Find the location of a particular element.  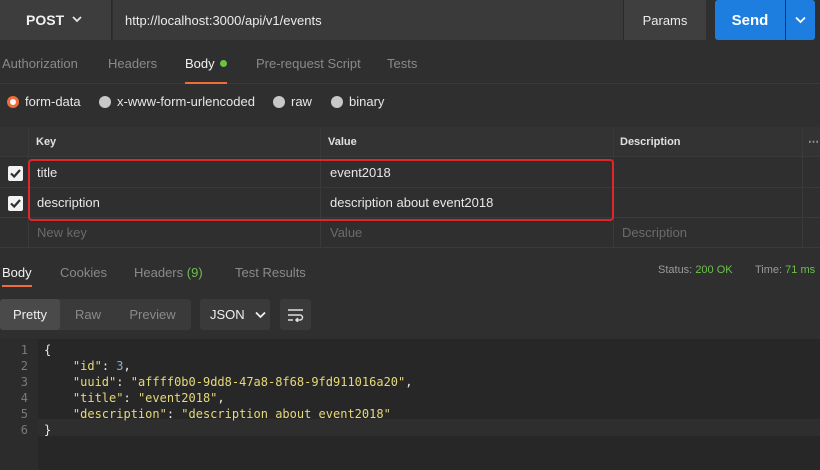

resp-tab-headers: Headers (9) is located at coordinates (168, 276).